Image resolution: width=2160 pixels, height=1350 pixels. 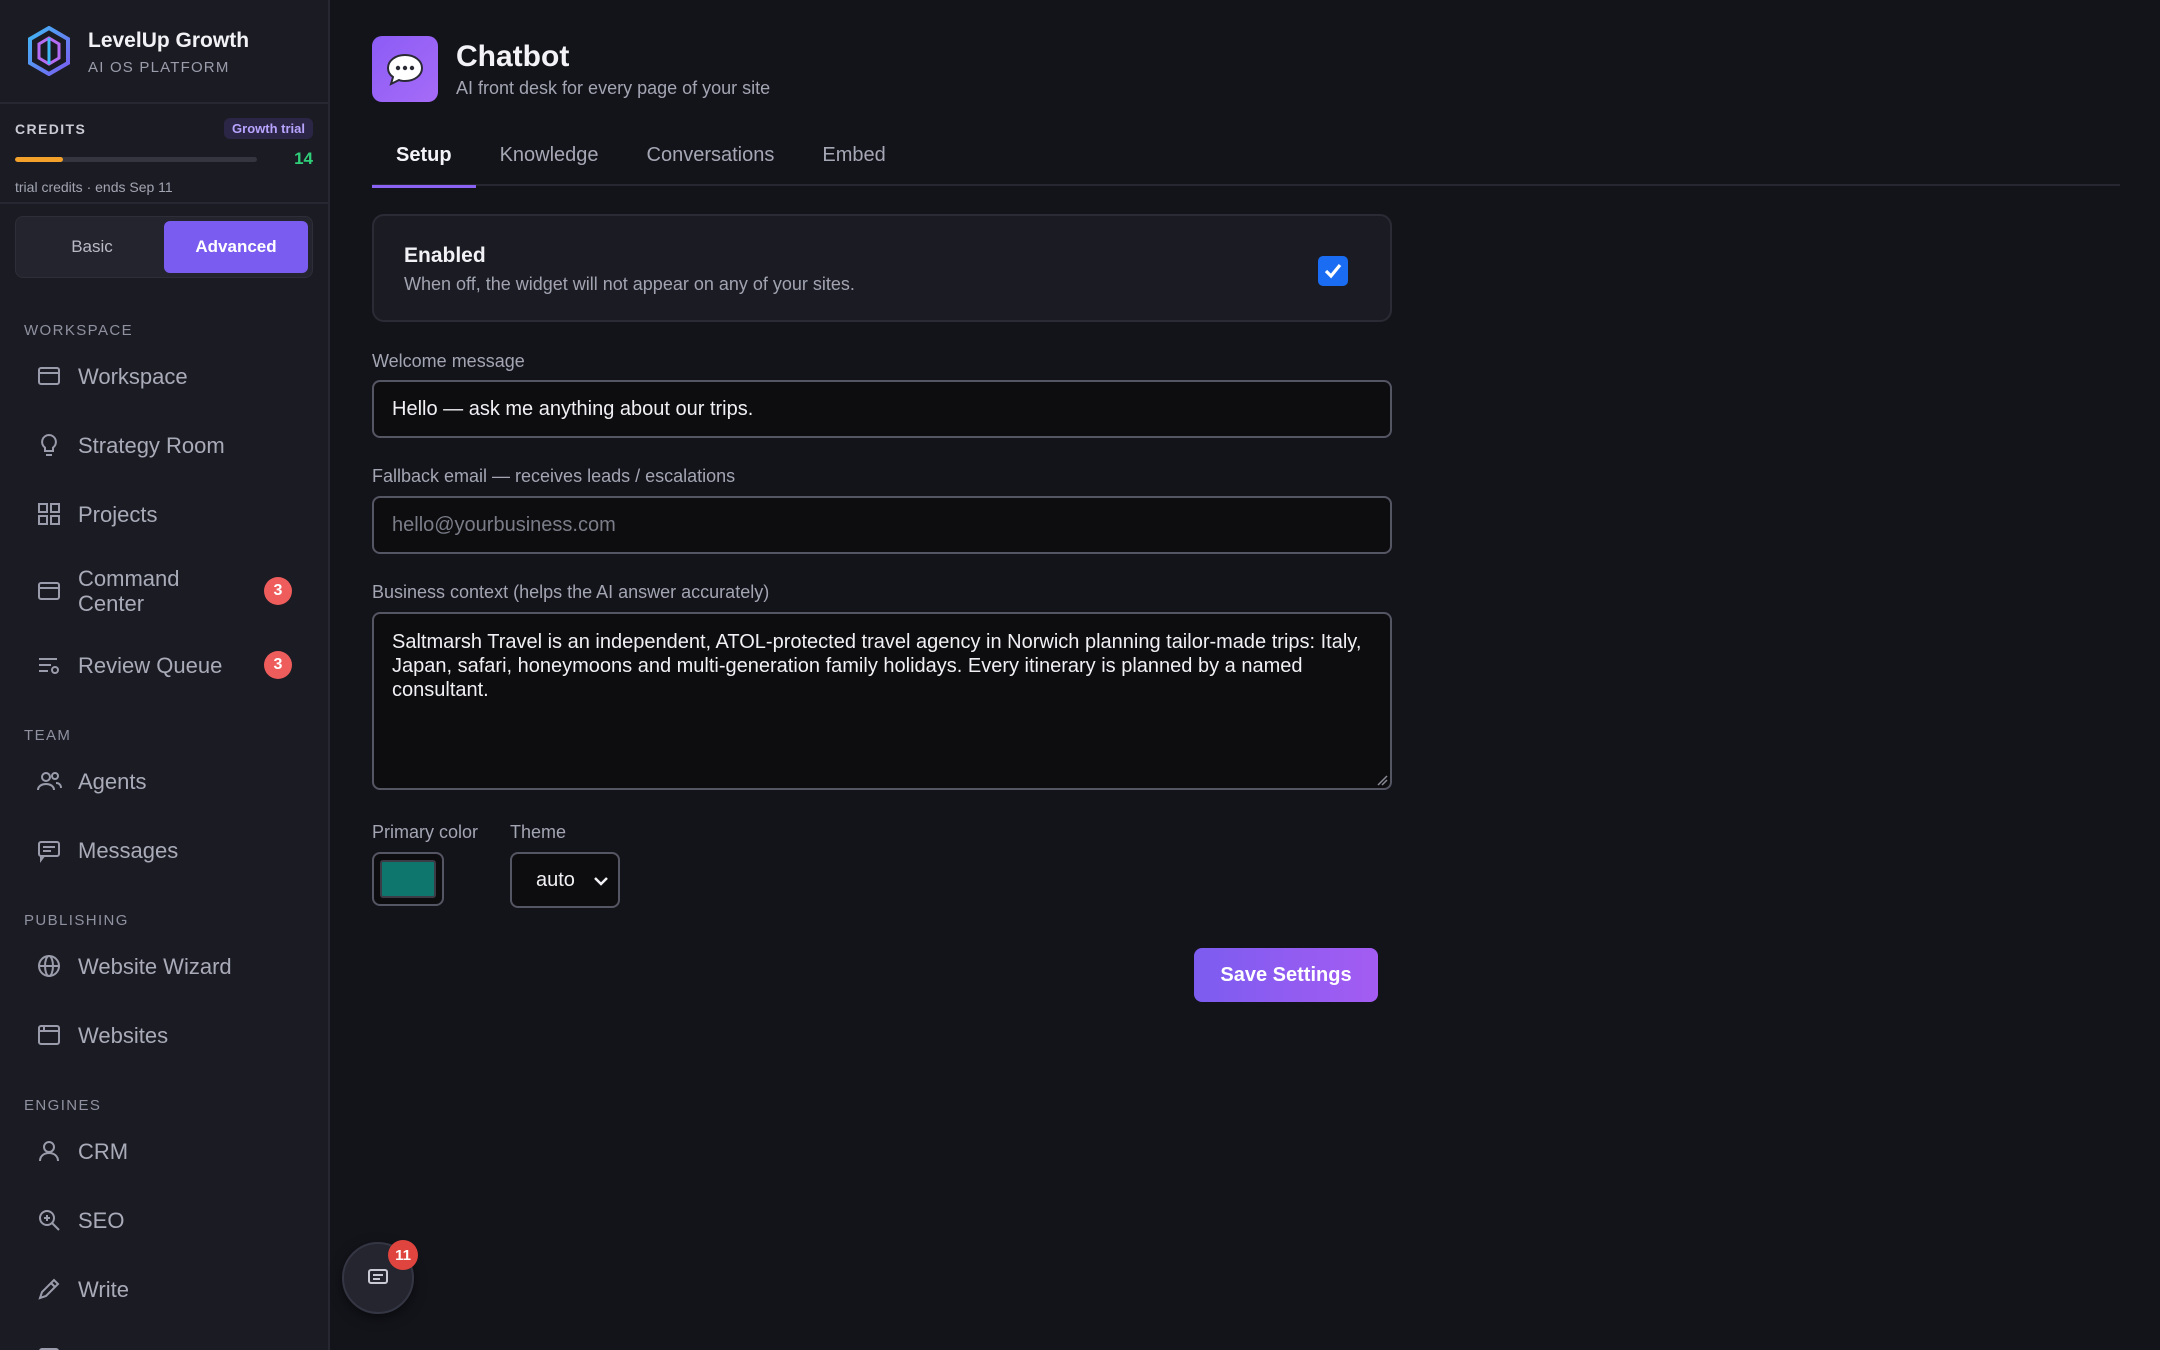 What do you see at coordinates (303, 158) in the screenshot?
I see `credits-remaining: 14` at bounding box center [303, 158].